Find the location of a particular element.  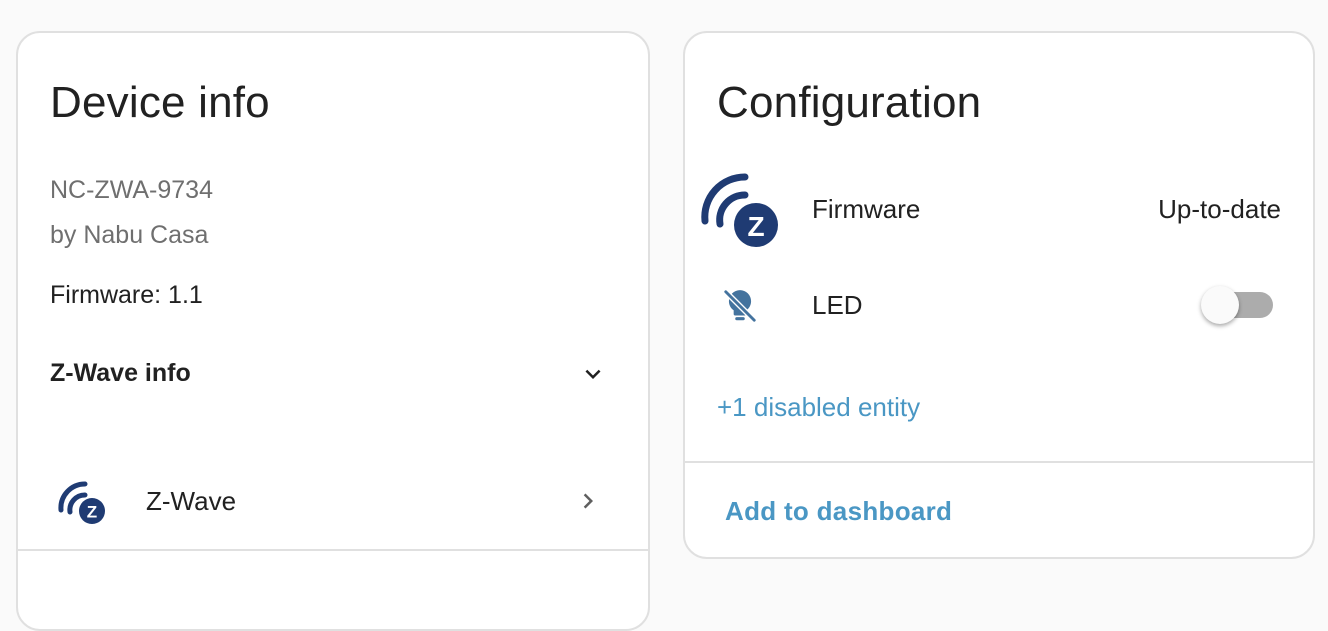

device-manufacturer: by Nabu Casa is located at coordinates (129, 235).